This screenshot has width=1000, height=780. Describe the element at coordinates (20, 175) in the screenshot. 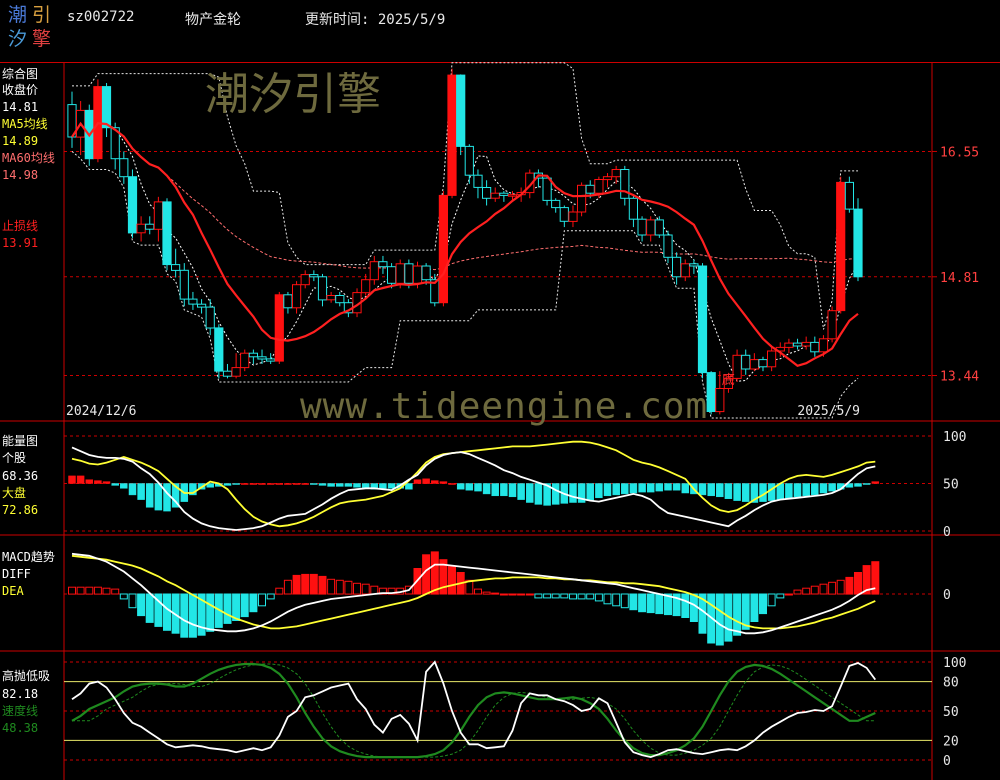

I see `ma60-value: 14.98` at that location.